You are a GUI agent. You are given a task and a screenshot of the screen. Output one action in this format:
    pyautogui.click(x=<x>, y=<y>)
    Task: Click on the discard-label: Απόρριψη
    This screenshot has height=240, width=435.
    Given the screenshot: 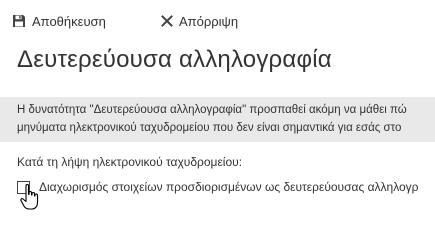 What is the action you would take?
    pyautogui.click(x=209, y=21)
    